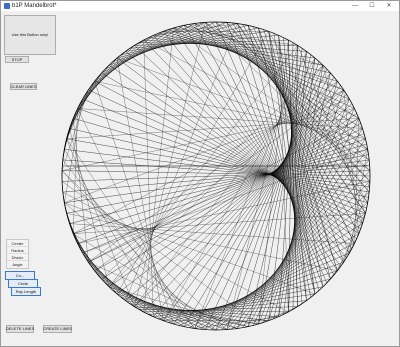  Describe the element at coordinates (17, 59) in the screenshot. I see `stop-button: STOP` at that location.